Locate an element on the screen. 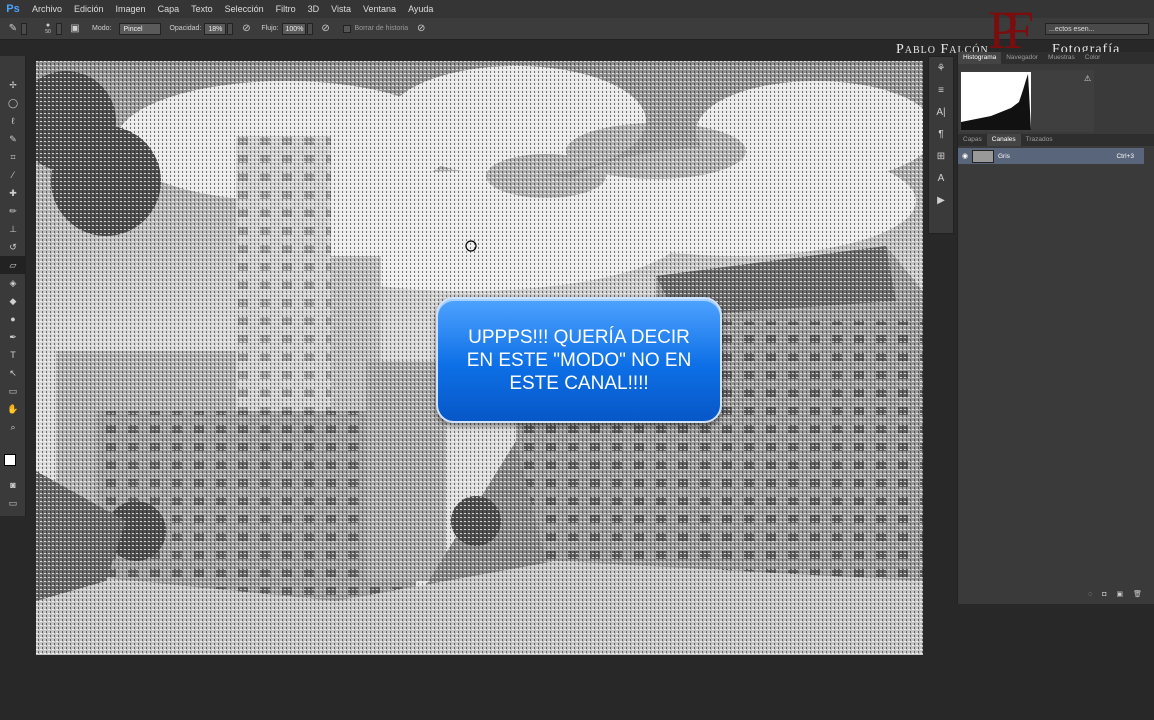  histogram-tab-row: Histograma Navegador Muestras Color is located at coordinates (1056, 58).